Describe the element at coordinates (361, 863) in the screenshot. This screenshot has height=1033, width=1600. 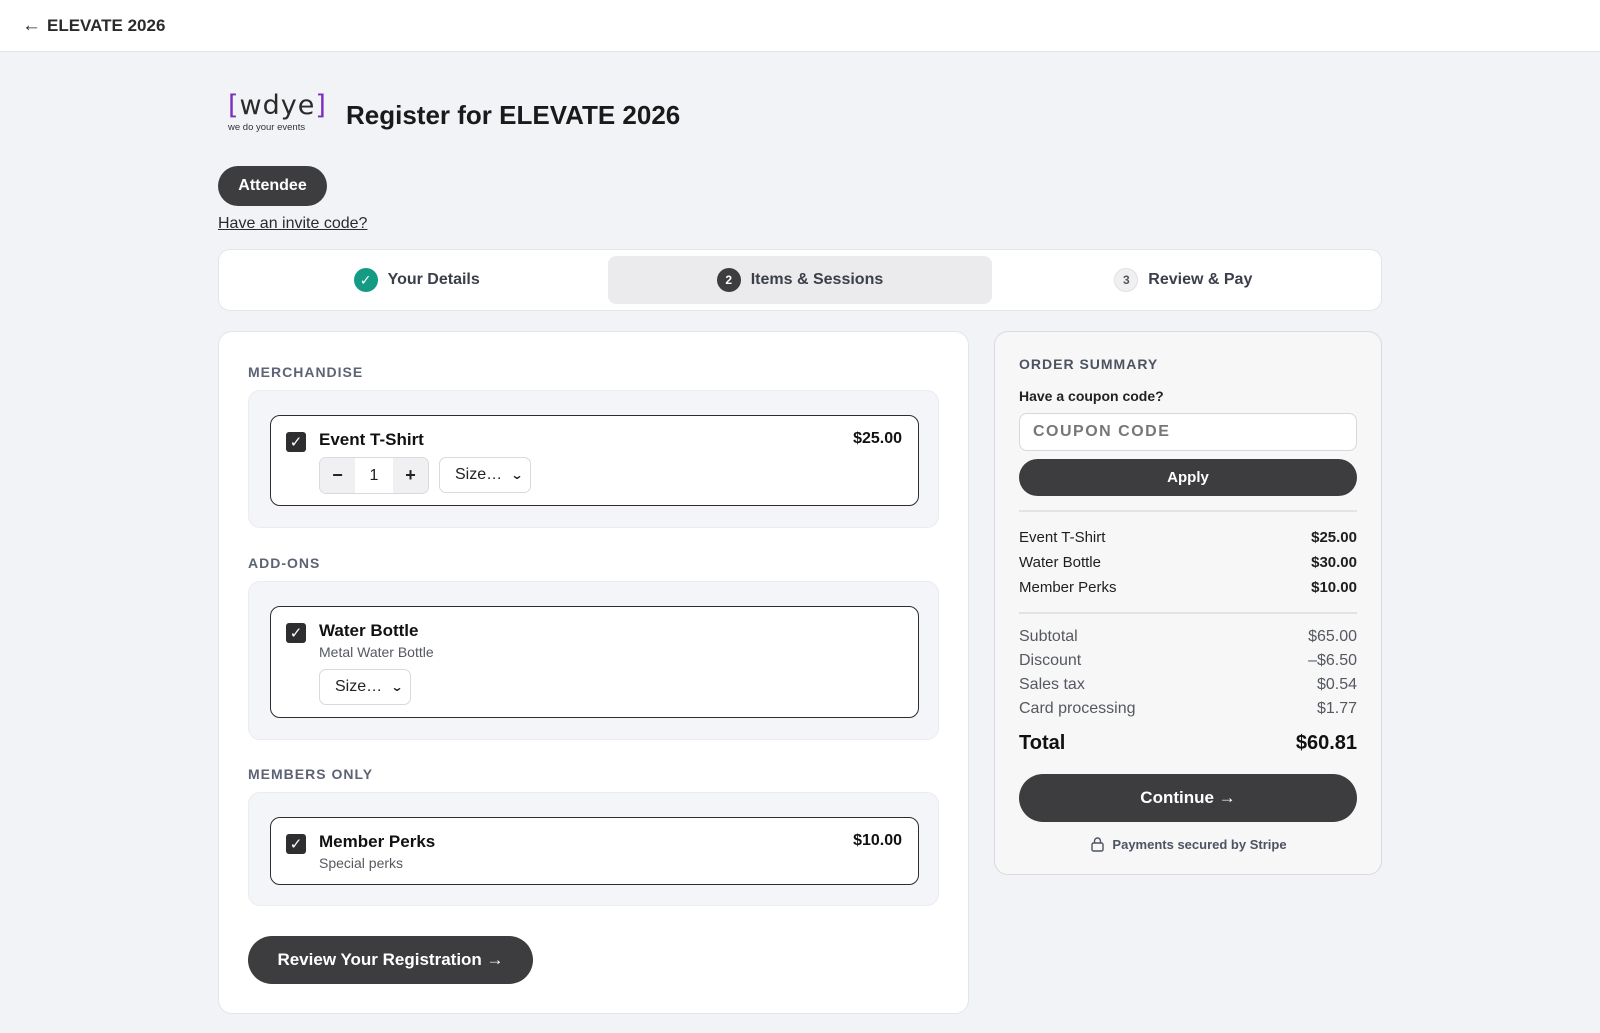
I see `item-description: Special perks` at that location.